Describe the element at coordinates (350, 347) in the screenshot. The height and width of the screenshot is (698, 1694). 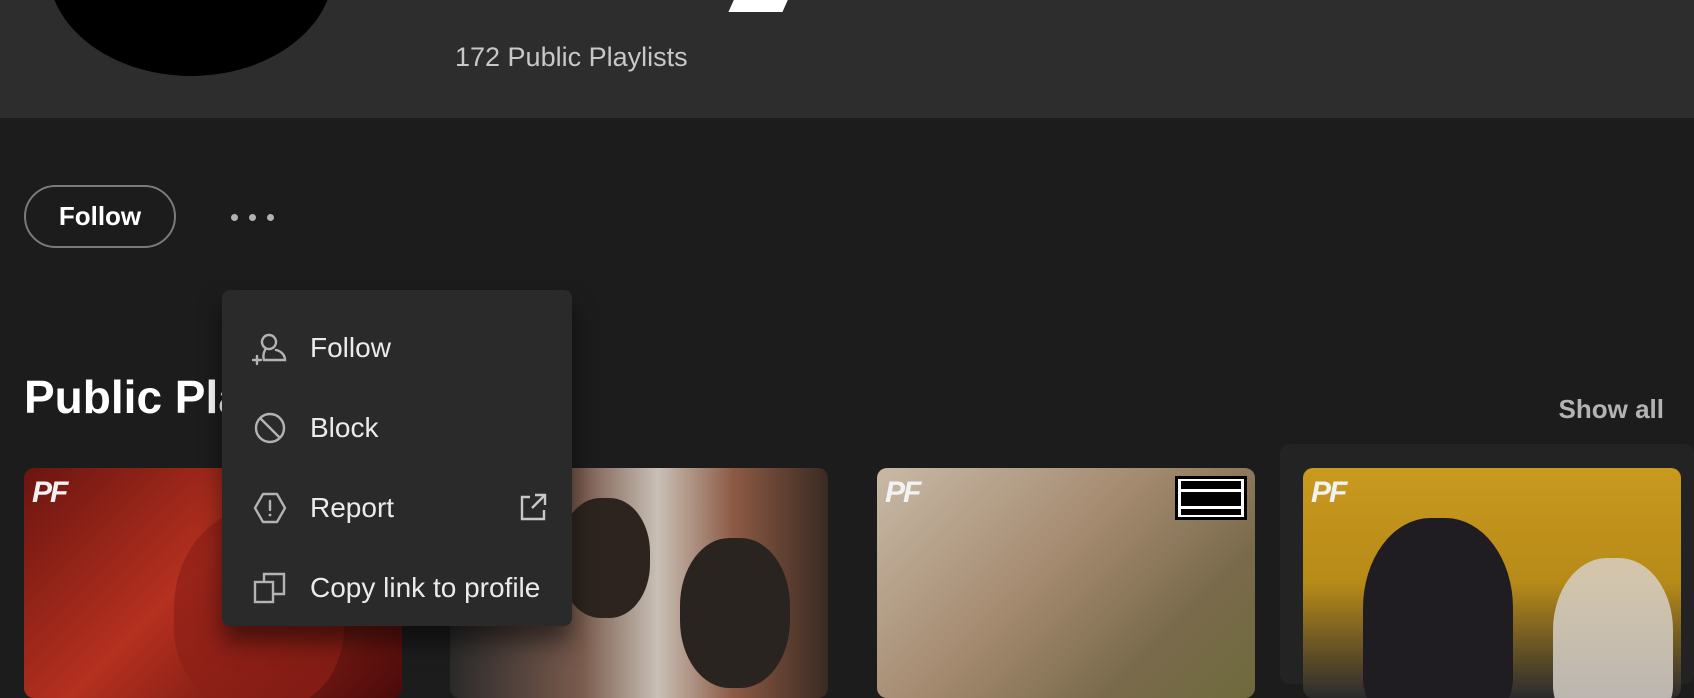
I see `menu-item-label: Follow` at that location.